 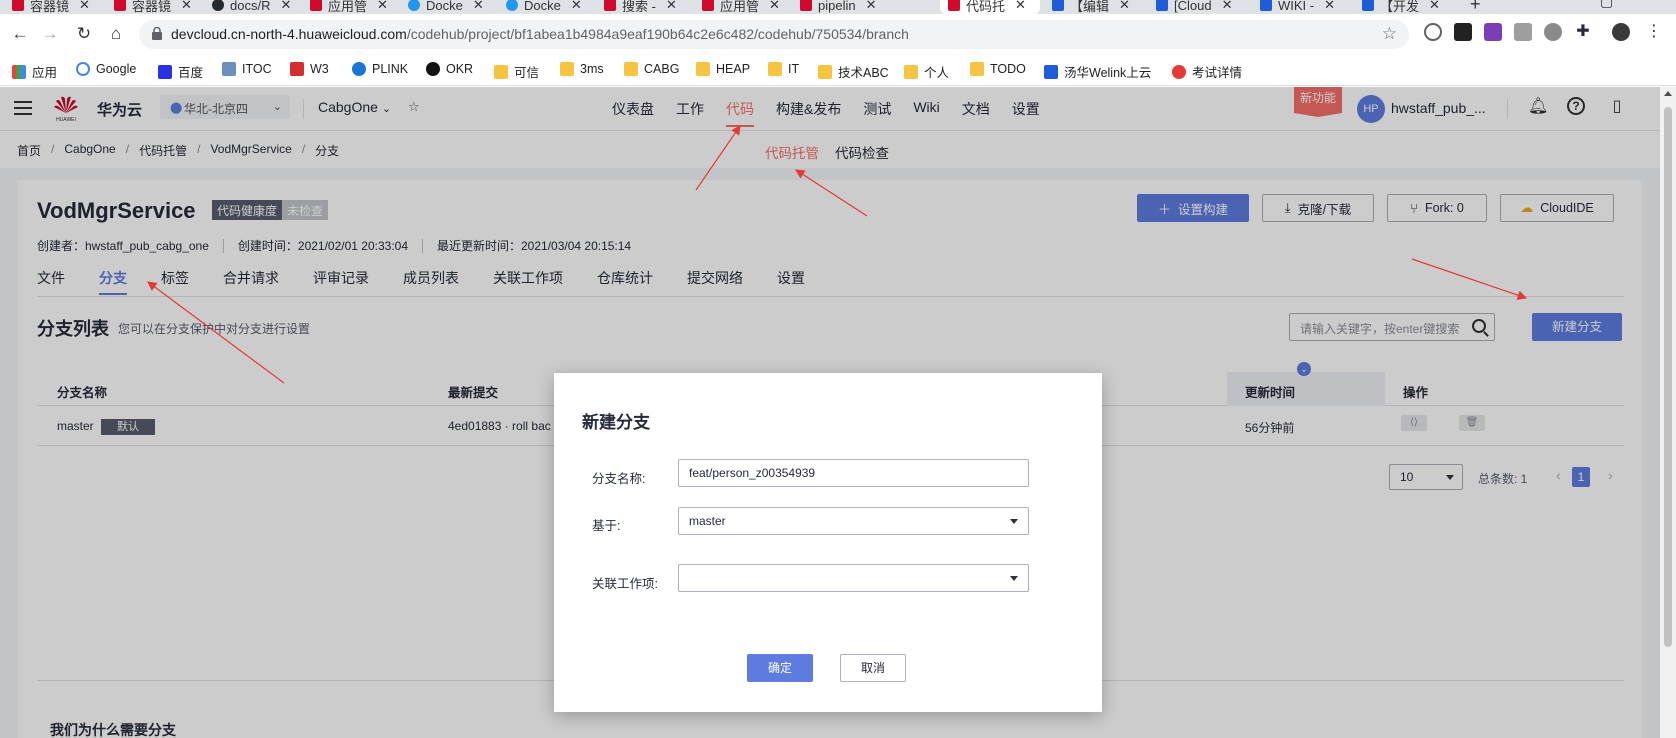 What do you see at coordinates (1091, 7) in the screenshot?
I see `browser-tab: 【编辑 ✕` at bounding box center [1091, 7].